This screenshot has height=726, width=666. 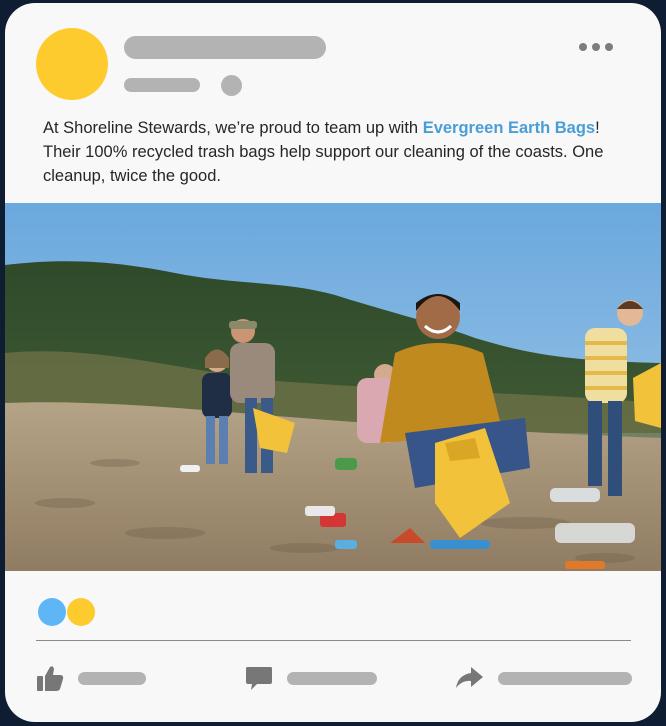 I want to click on like-button, so click(x=91, y=678).